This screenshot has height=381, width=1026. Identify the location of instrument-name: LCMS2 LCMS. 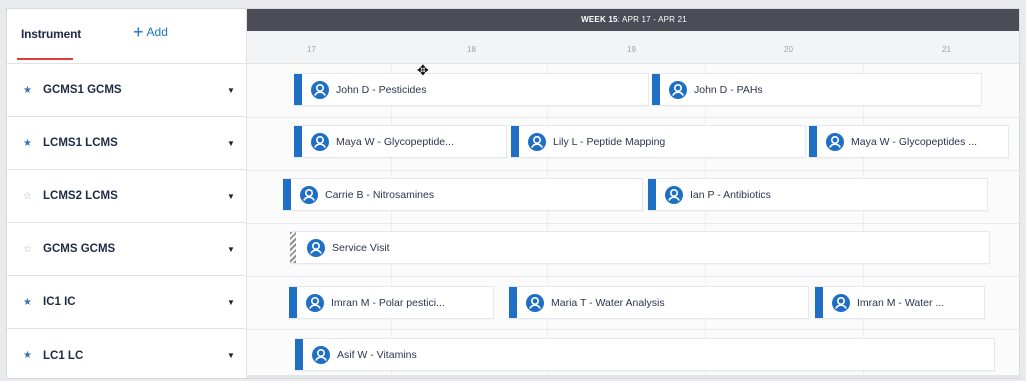
(80, 196).